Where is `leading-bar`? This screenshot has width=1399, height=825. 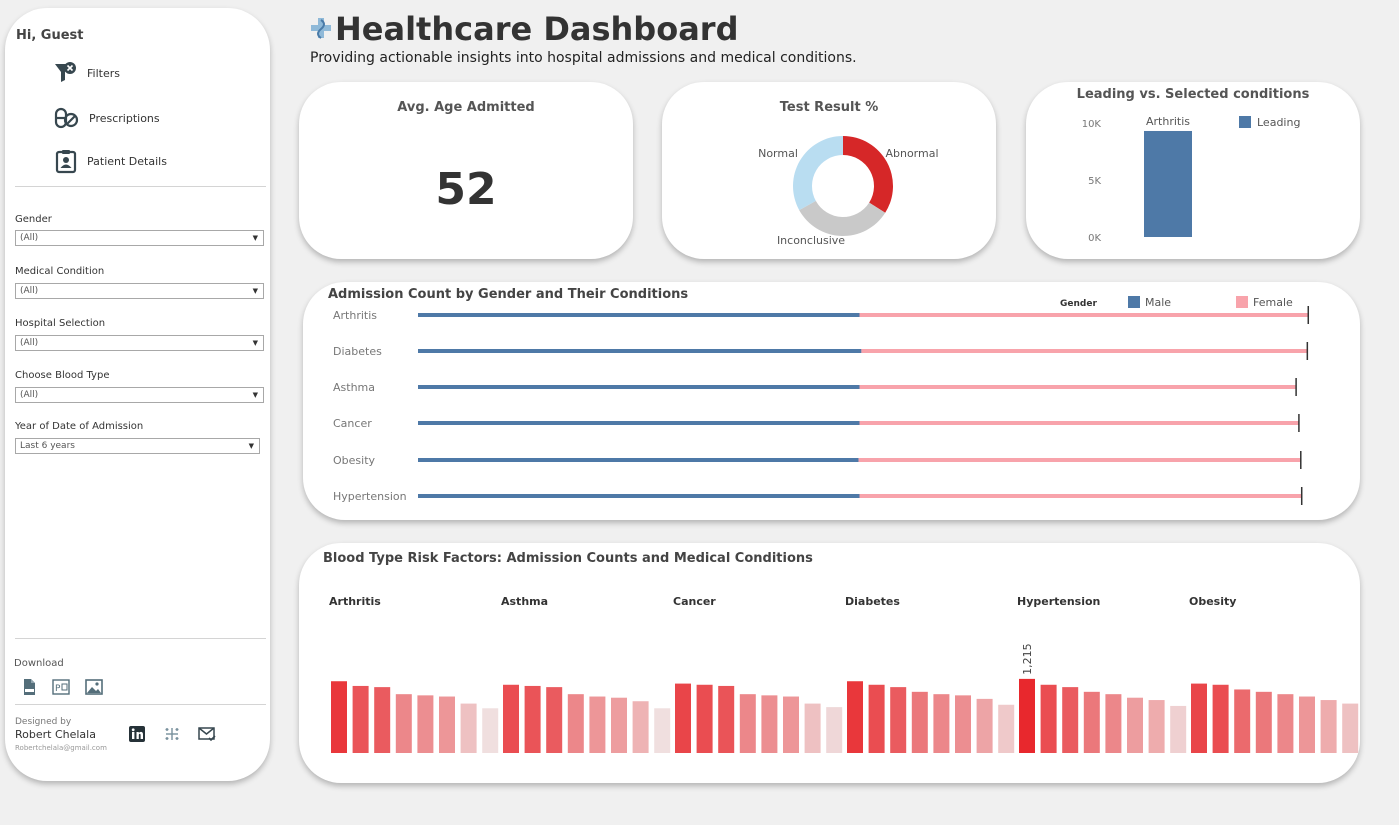 leading-bar is located at coordinates (1168, 183).